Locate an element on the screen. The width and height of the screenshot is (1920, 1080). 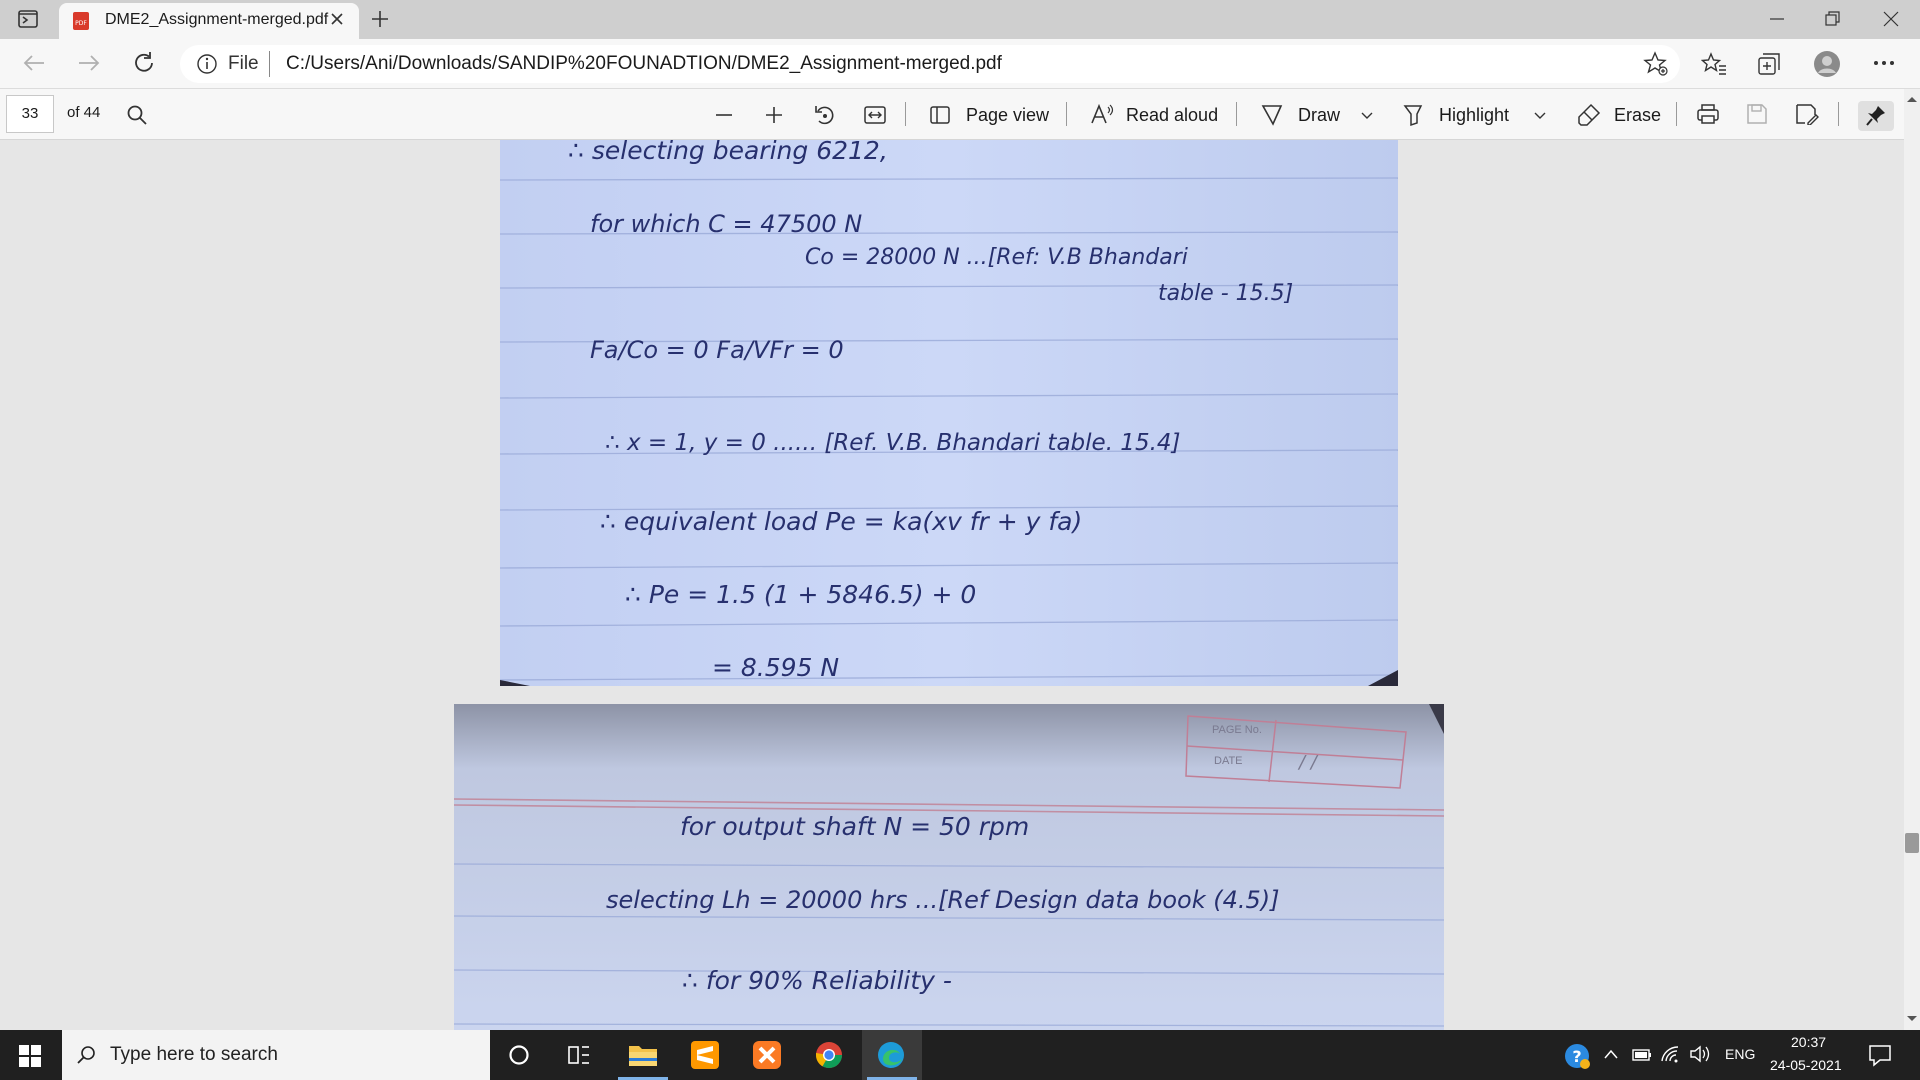
date-label: DATE is located at coordinates (1228, 761).